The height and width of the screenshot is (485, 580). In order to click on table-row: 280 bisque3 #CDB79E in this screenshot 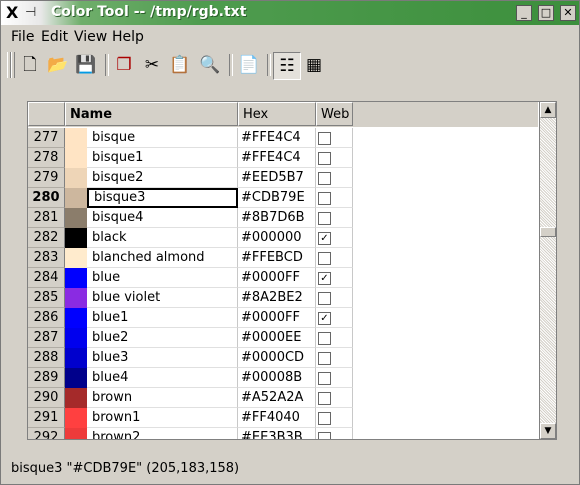, I will do `click(283, 198)`.